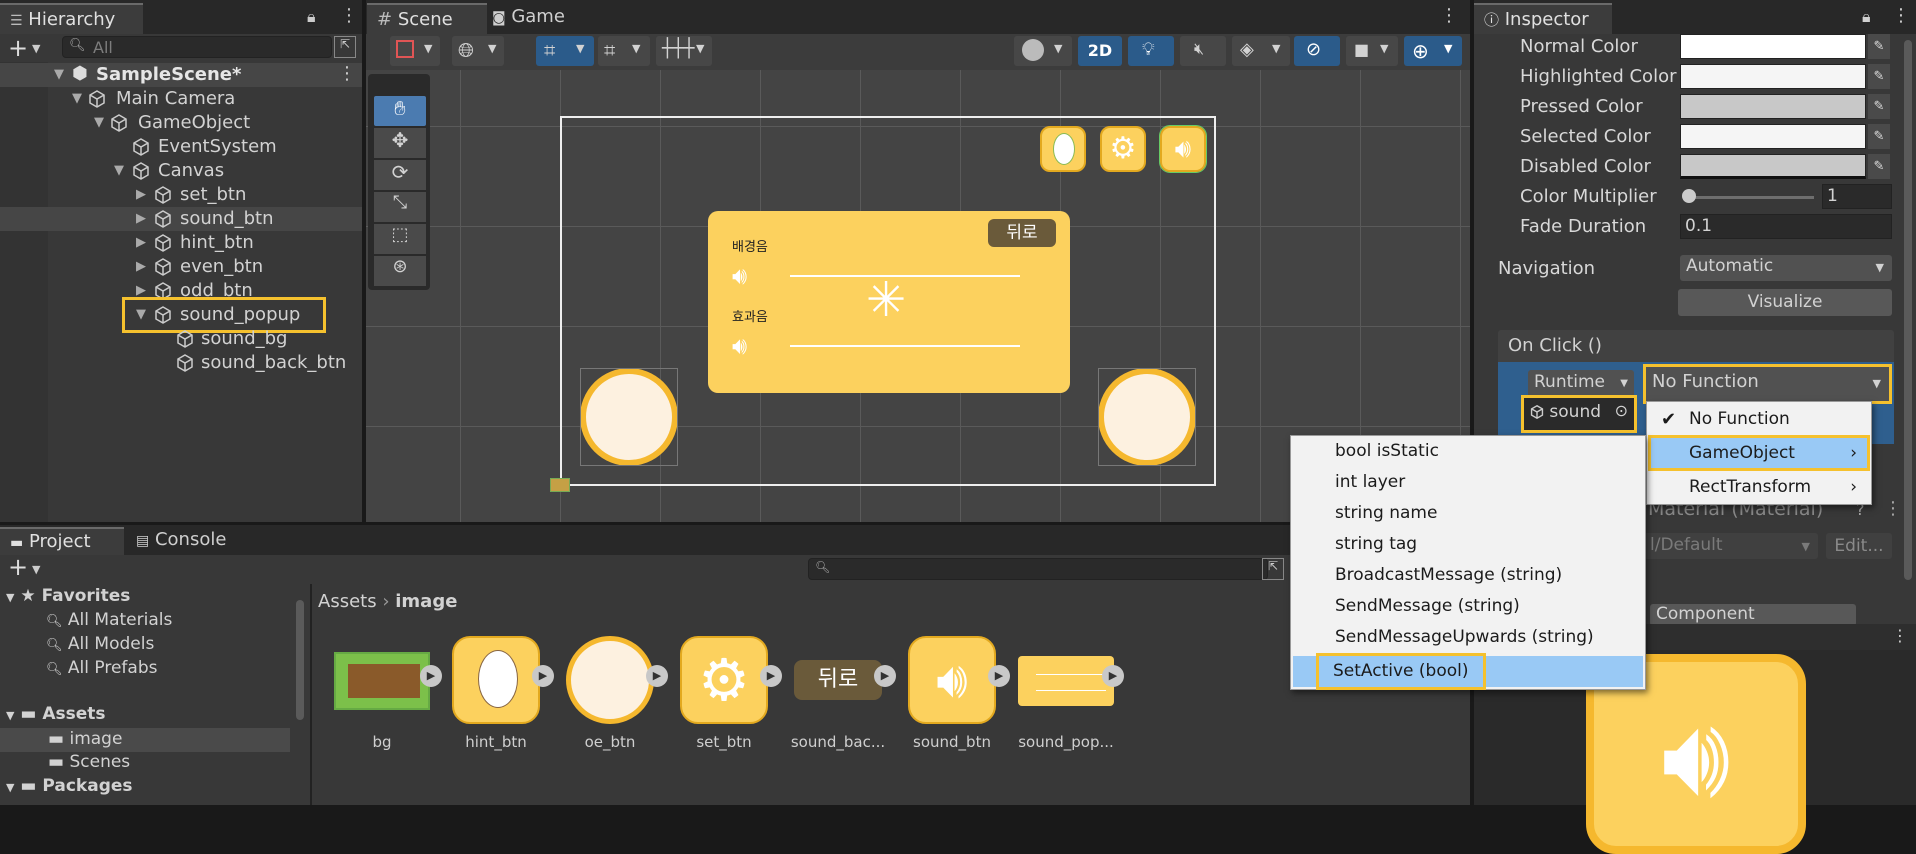 The width and height of the screenshot is (1916, 854). What do you see at coordinates (18, 48) in the screenshot?
I see `add-icon: +` at bounding box center [18, 48].